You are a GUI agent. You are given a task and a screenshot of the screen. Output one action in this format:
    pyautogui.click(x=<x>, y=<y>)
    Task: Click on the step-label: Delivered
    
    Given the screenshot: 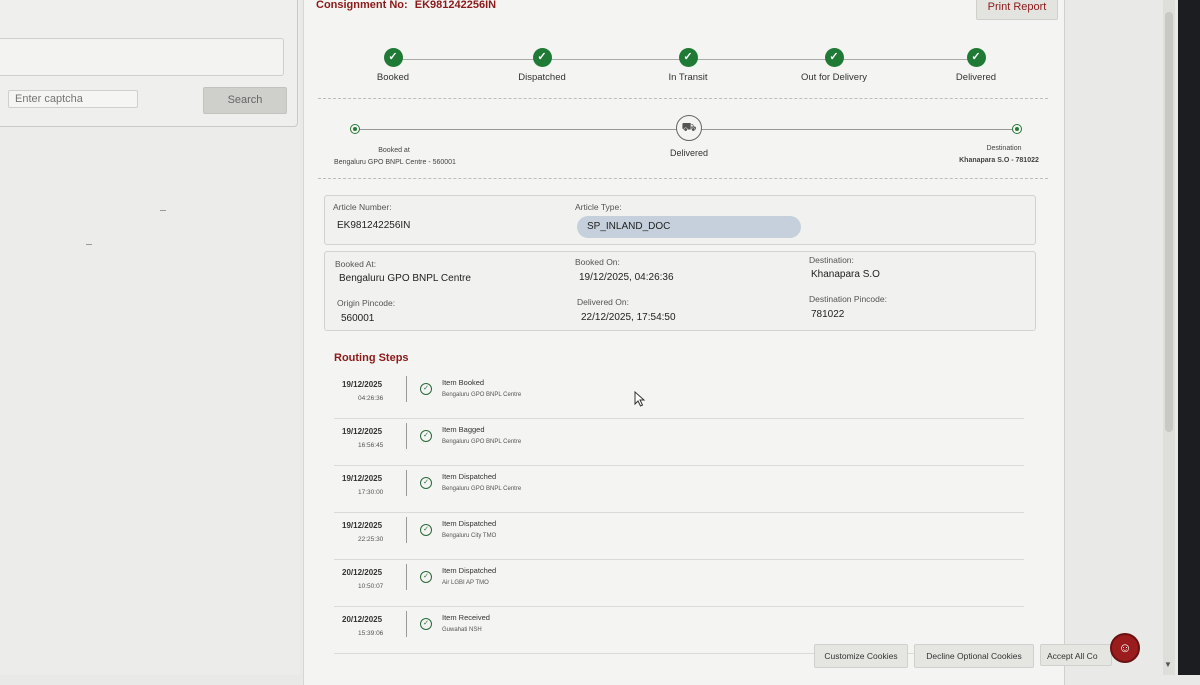 What is the action you would take?
    pyautogui.click(x=976, y=77)
    